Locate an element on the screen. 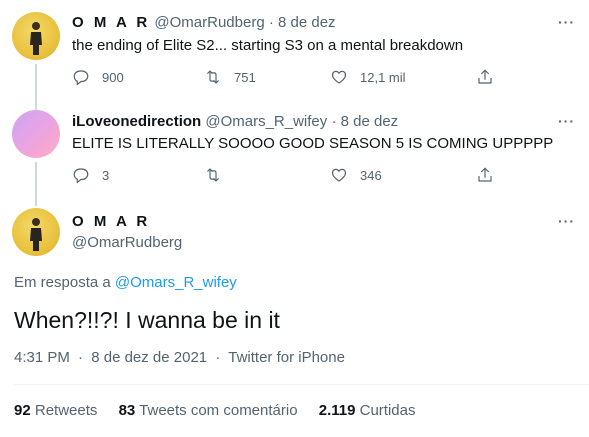 This screenshot has width=589, height=437. divider is located at coordinates (301, 384).